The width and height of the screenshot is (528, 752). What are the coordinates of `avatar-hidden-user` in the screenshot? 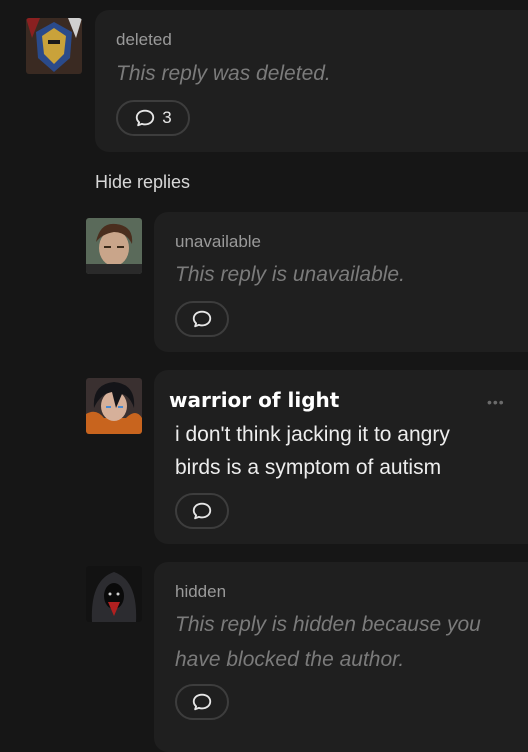 It's located at (114, 594).